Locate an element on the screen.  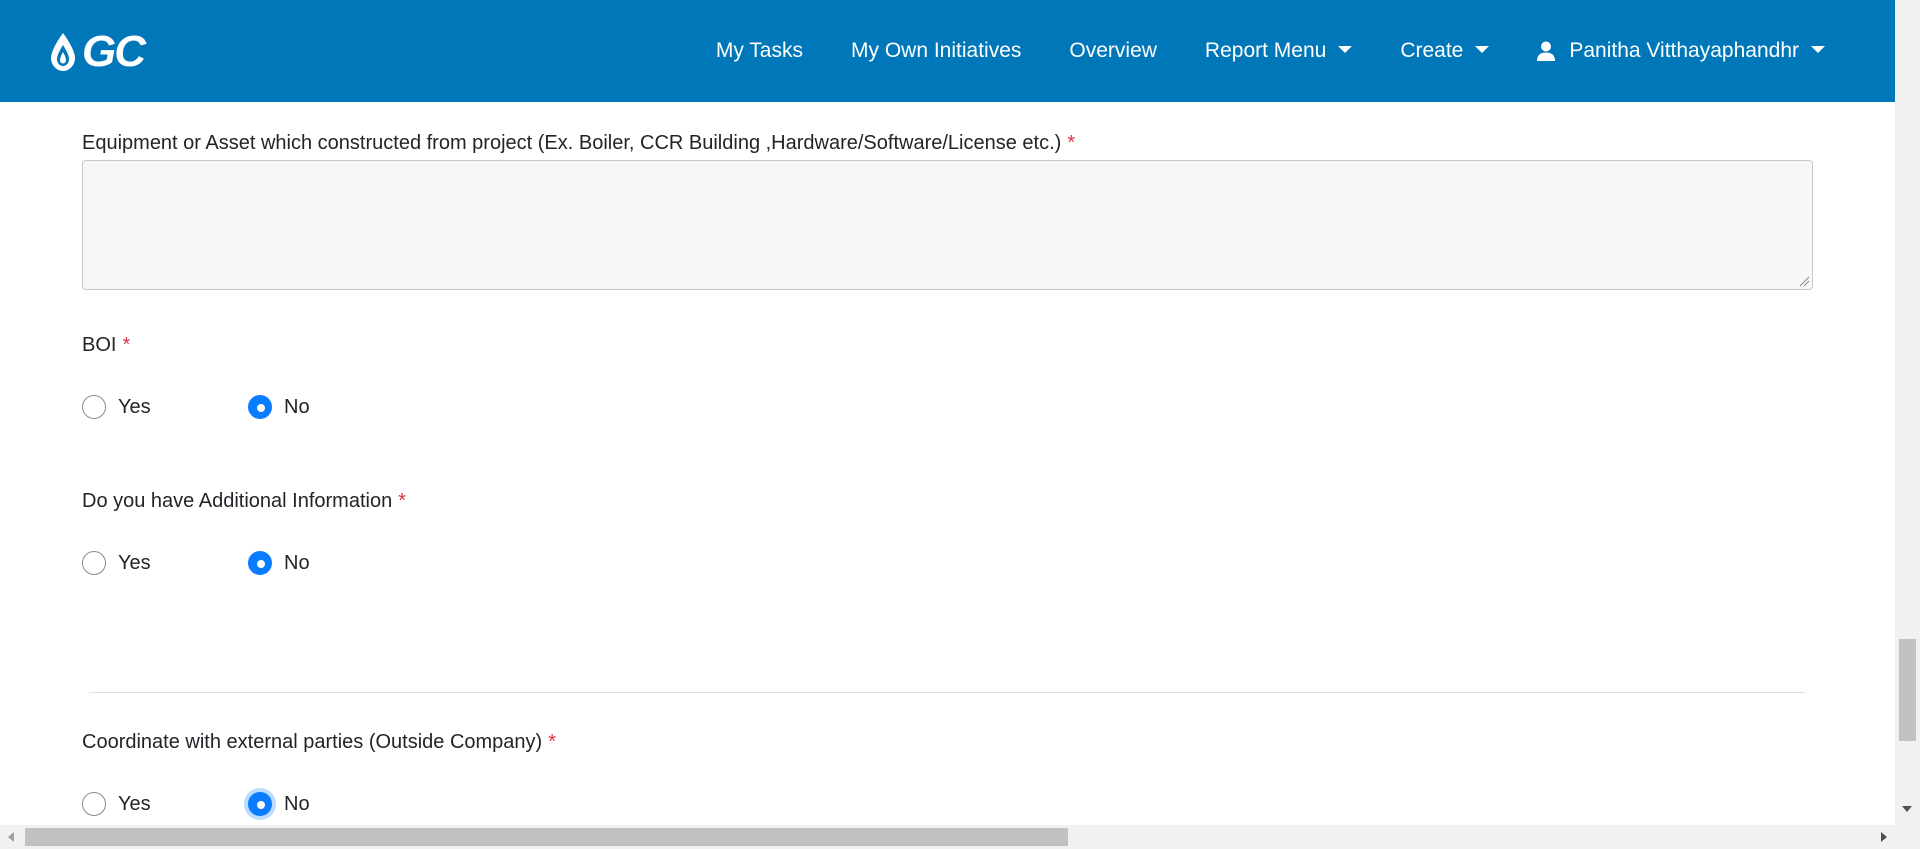
nav-my-own-initiatives: My Own Initiatives is located at coordinates (936, 51).